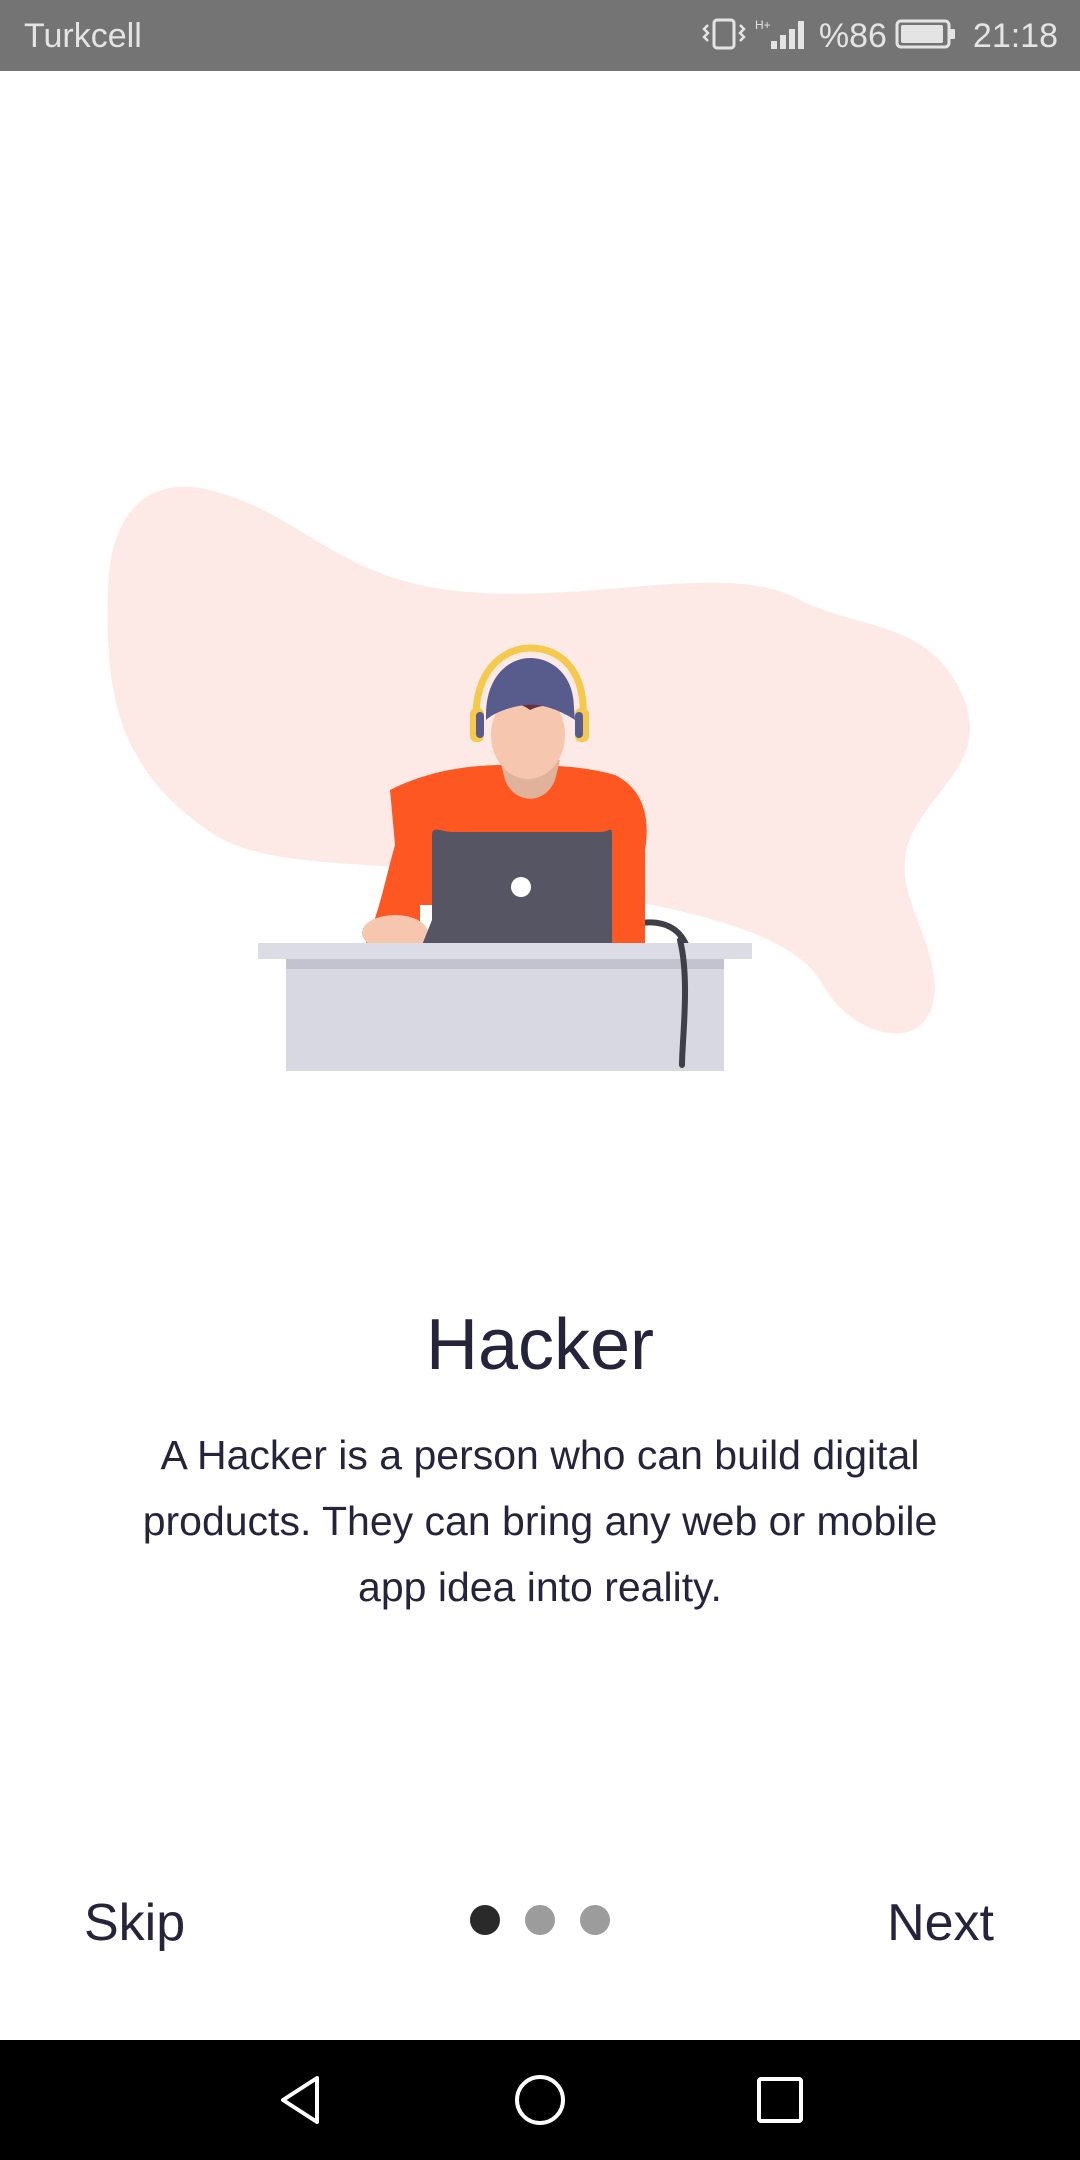 This screenshot has height=2160, width=1080. I want to click on page-indicator, so click(540, 1920).